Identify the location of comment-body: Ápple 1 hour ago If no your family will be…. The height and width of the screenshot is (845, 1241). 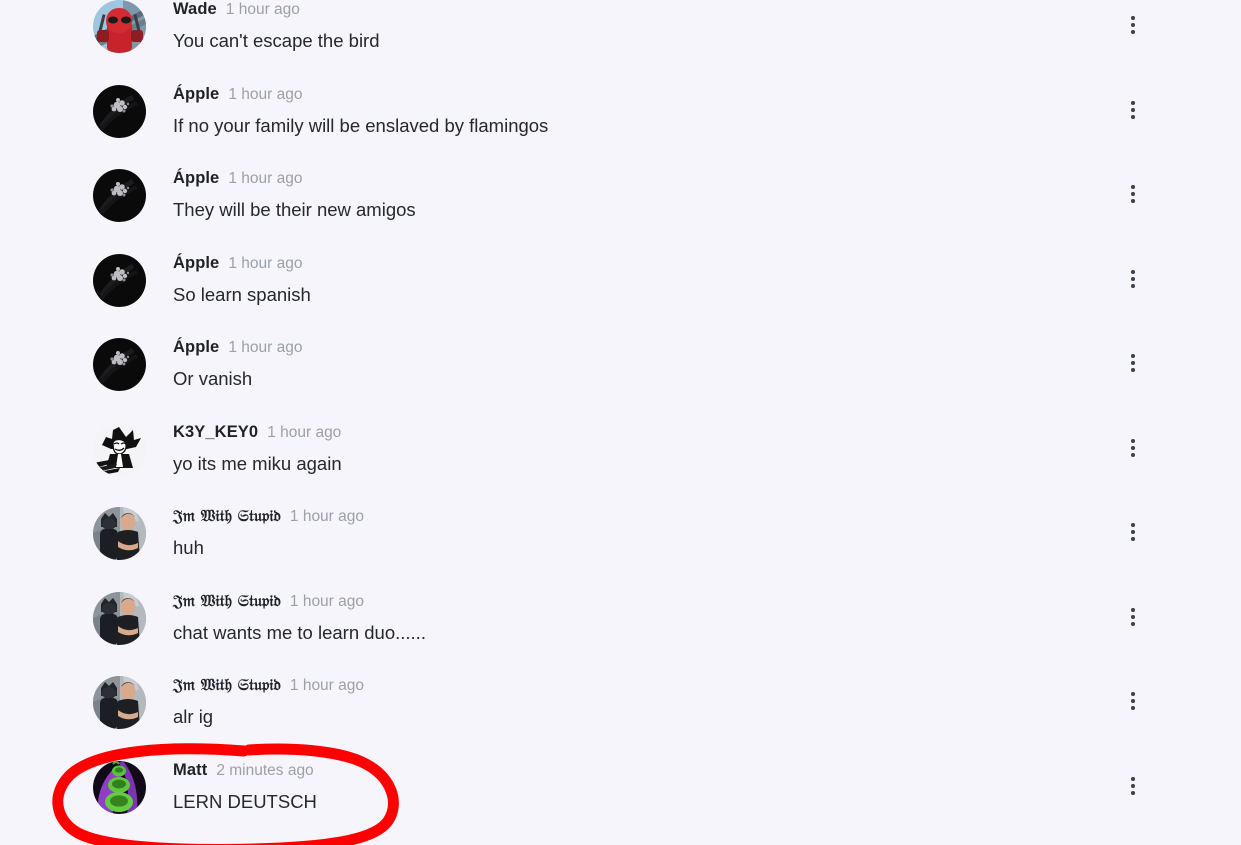
(647, 110).